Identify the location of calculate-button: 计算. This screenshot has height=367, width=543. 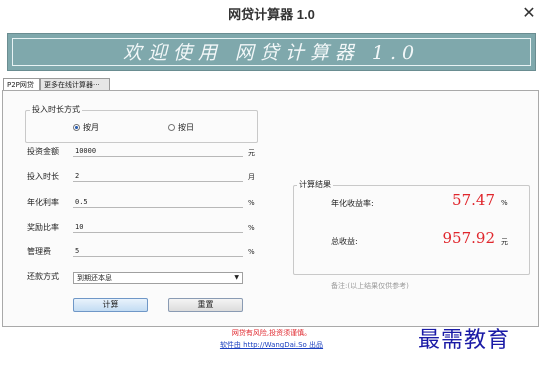
(110, 305).